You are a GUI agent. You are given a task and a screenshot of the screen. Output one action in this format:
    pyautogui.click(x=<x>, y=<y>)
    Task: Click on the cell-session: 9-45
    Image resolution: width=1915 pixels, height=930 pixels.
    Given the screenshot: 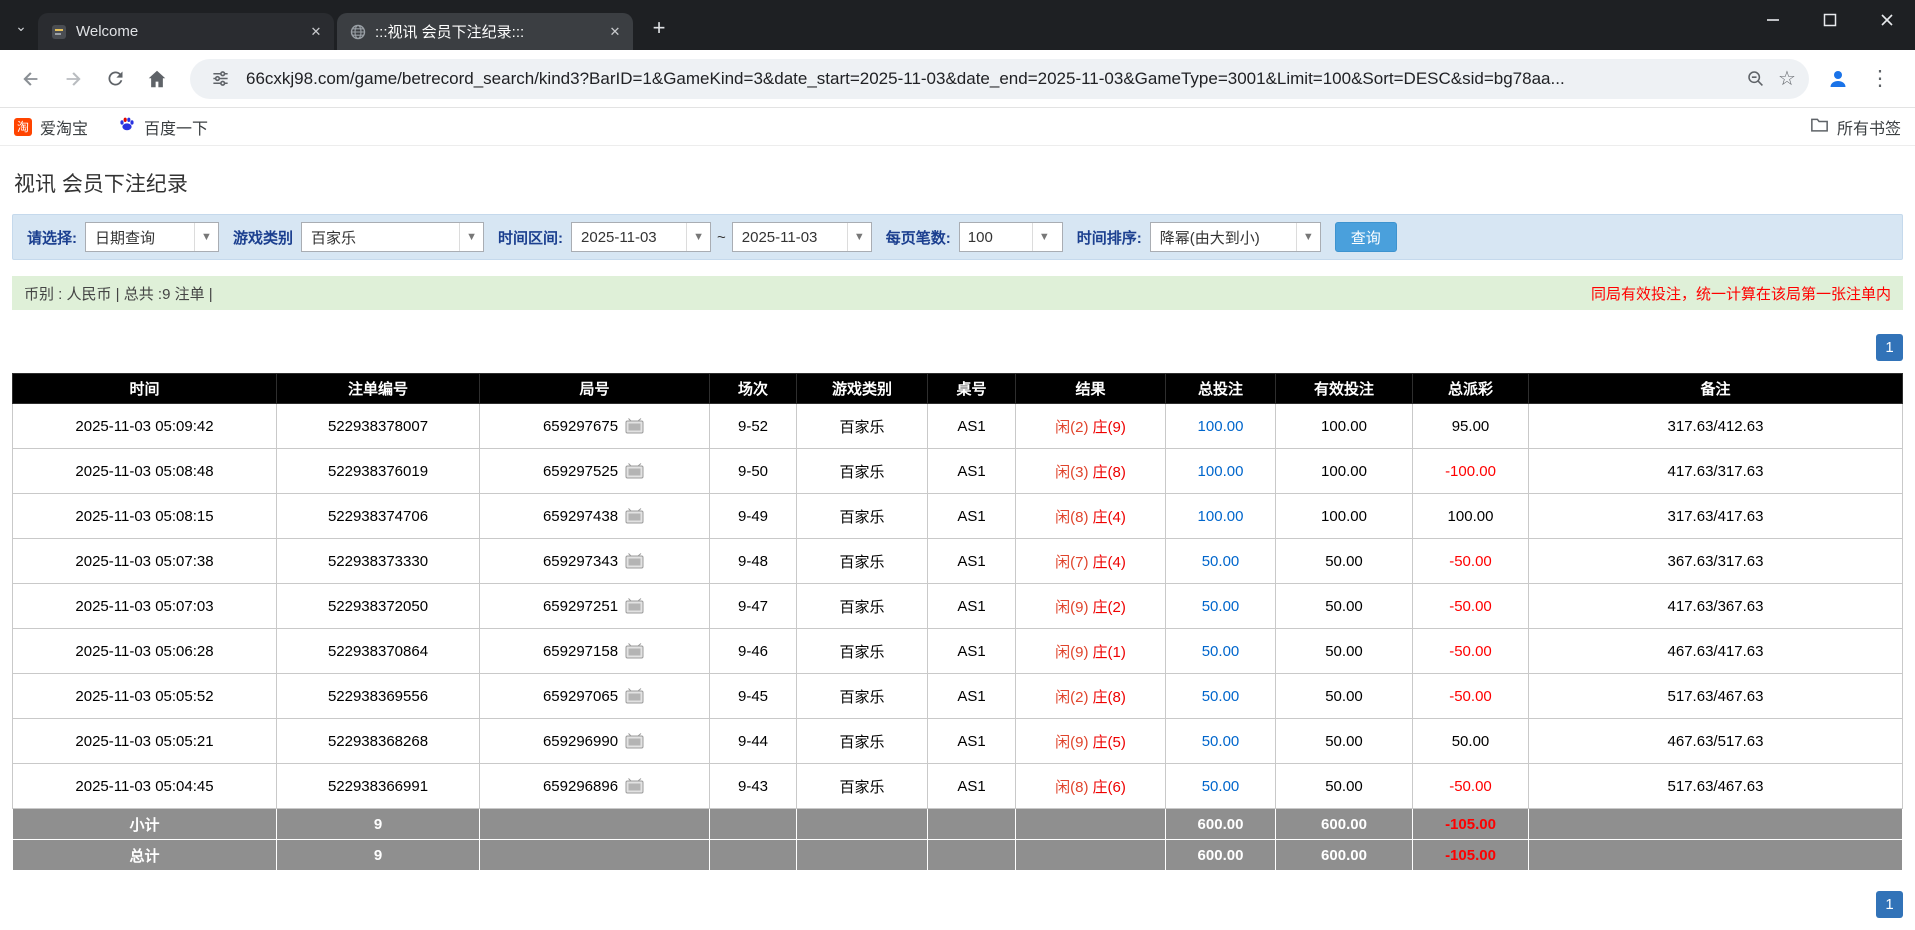 What is the action you would take?
    pyautogui.click(x=753, y=696)
    